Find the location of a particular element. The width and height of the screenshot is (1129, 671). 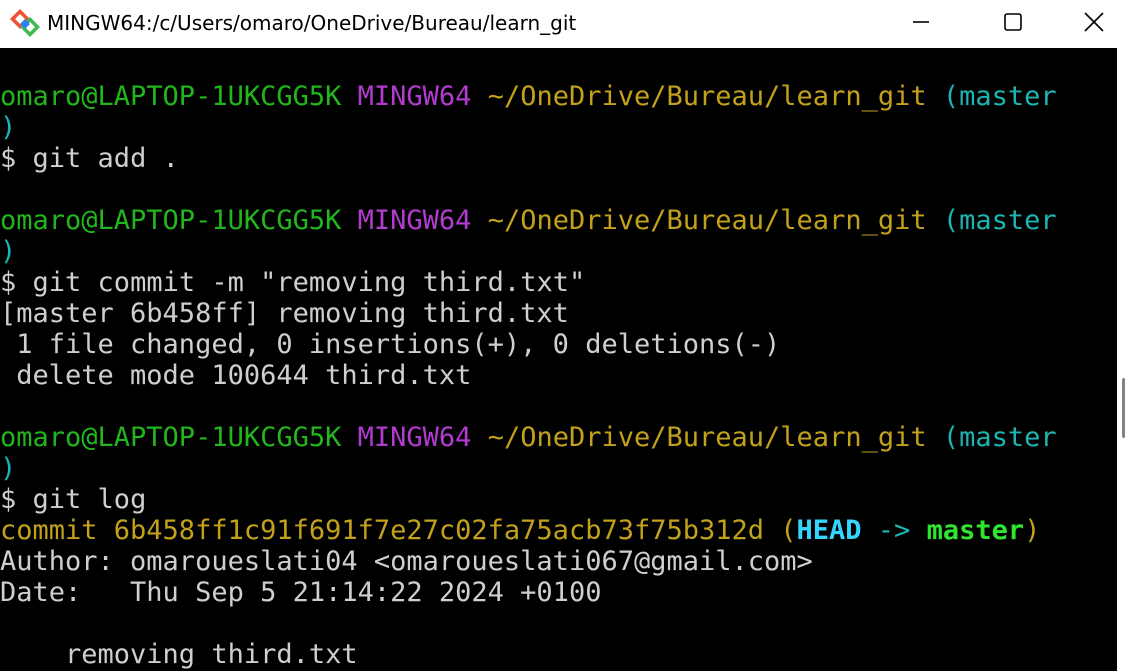

output-line: [master 6b458ff] removing third.txt is located at coordinates (284, 313).